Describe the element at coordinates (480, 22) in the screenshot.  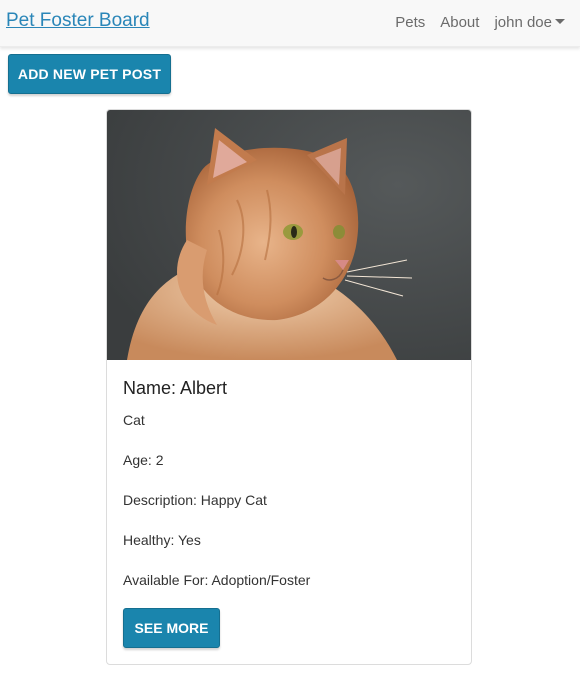
I see `nav-links: Pets About john doe` at that location.